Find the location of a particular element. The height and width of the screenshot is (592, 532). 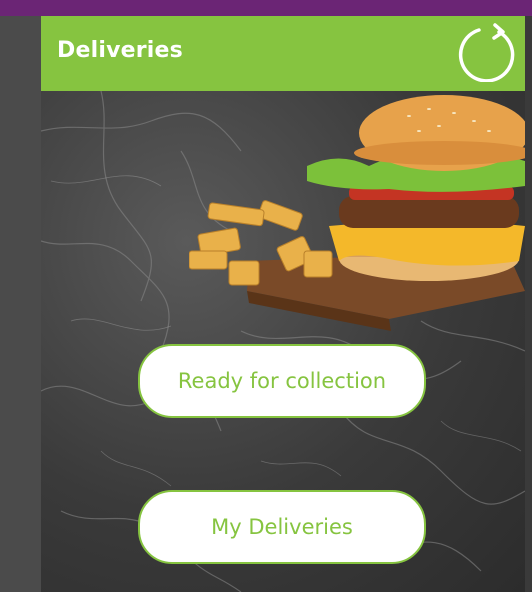

right-scroll-rail is located at coordinates (528, 304).